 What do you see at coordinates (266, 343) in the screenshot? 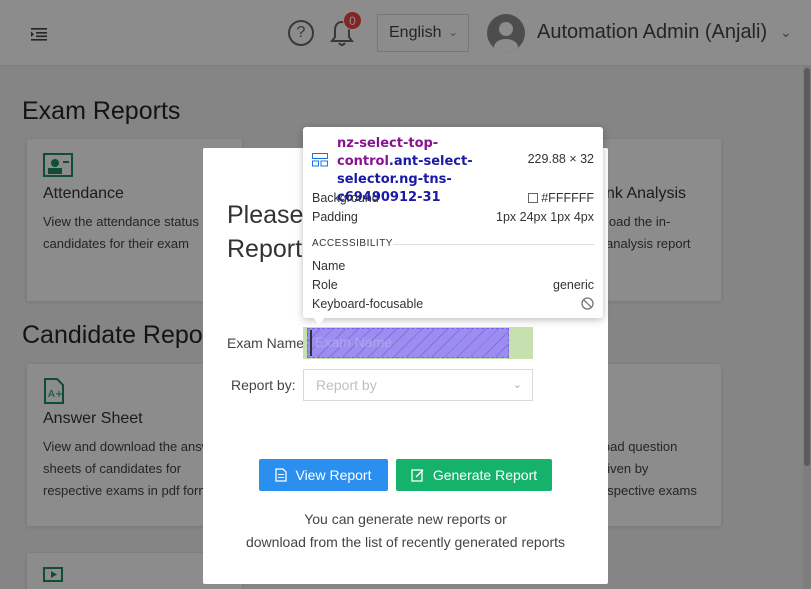
I see `exam-name-label: Exam Name` at bounding box center [266, 343].